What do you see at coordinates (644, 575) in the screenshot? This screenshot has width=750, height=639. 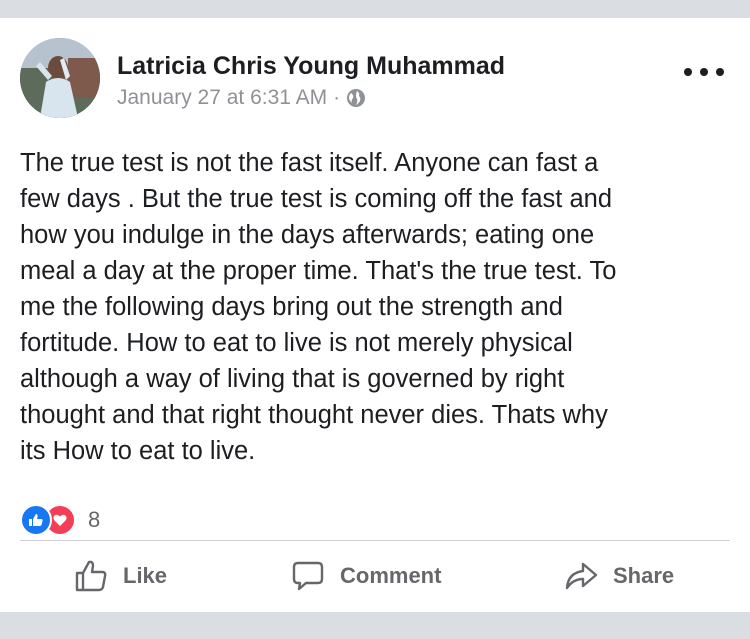 I see `share-label: Share` at bounding box center [644, 575].